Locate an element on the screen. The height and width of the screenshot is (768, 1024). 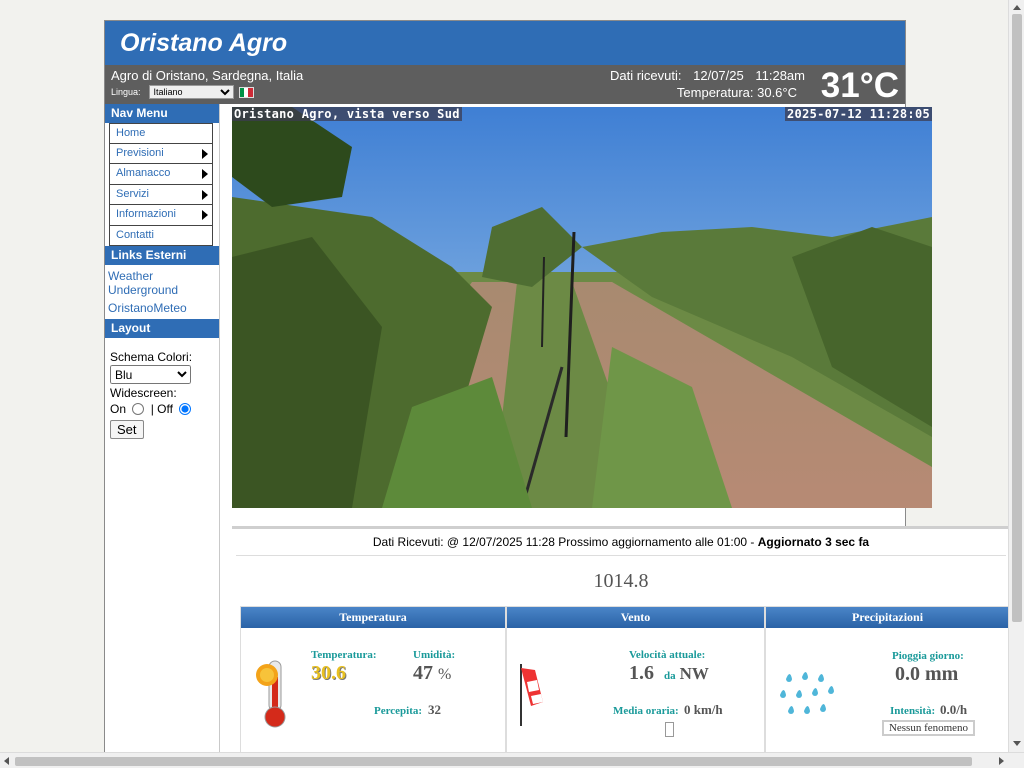
external-links: Weather Underground OristanoMeteo is located at coordinates (162, 290).